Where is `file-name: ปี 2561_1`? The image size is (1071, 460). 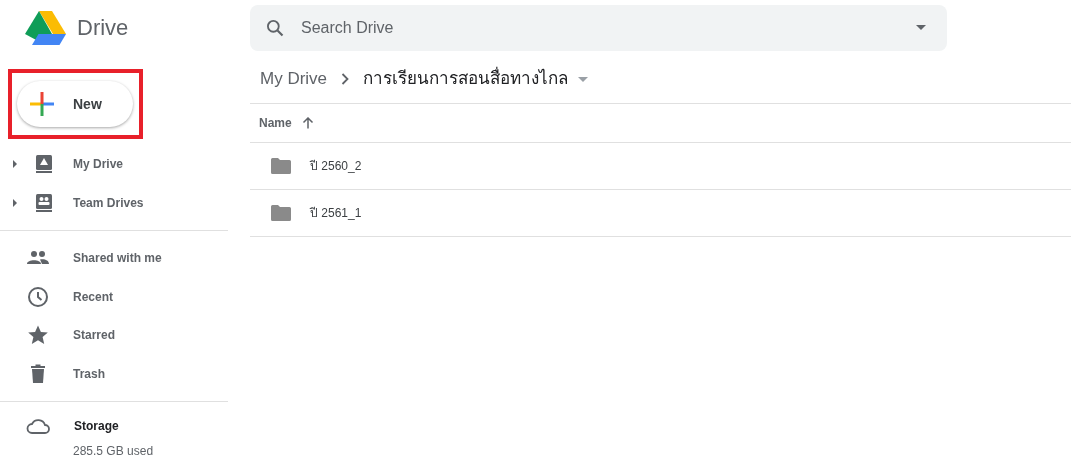
file-name: ปี 2561_1 is located at coordinates (336, 213).